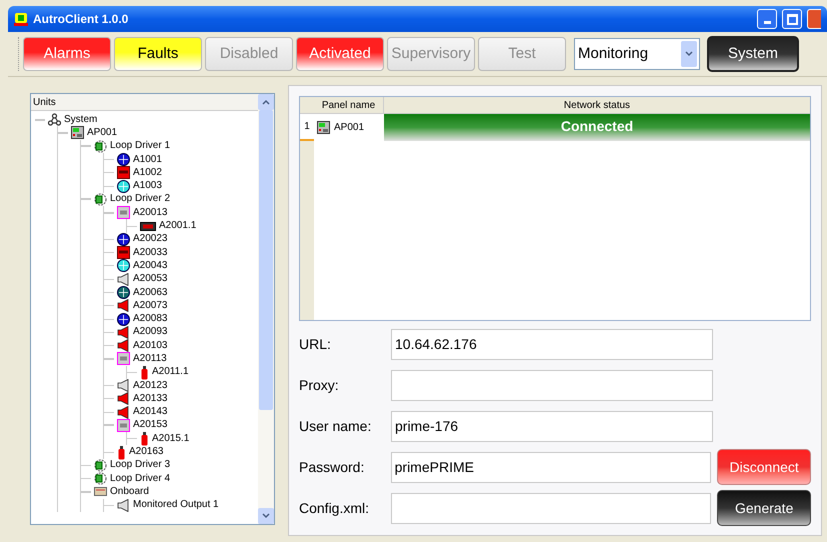 The image size is (827, 542). What do you see at coordinates (150, 239) in the screenshot?
I see `tree-item: A20023` at bounding box center [150, 239].